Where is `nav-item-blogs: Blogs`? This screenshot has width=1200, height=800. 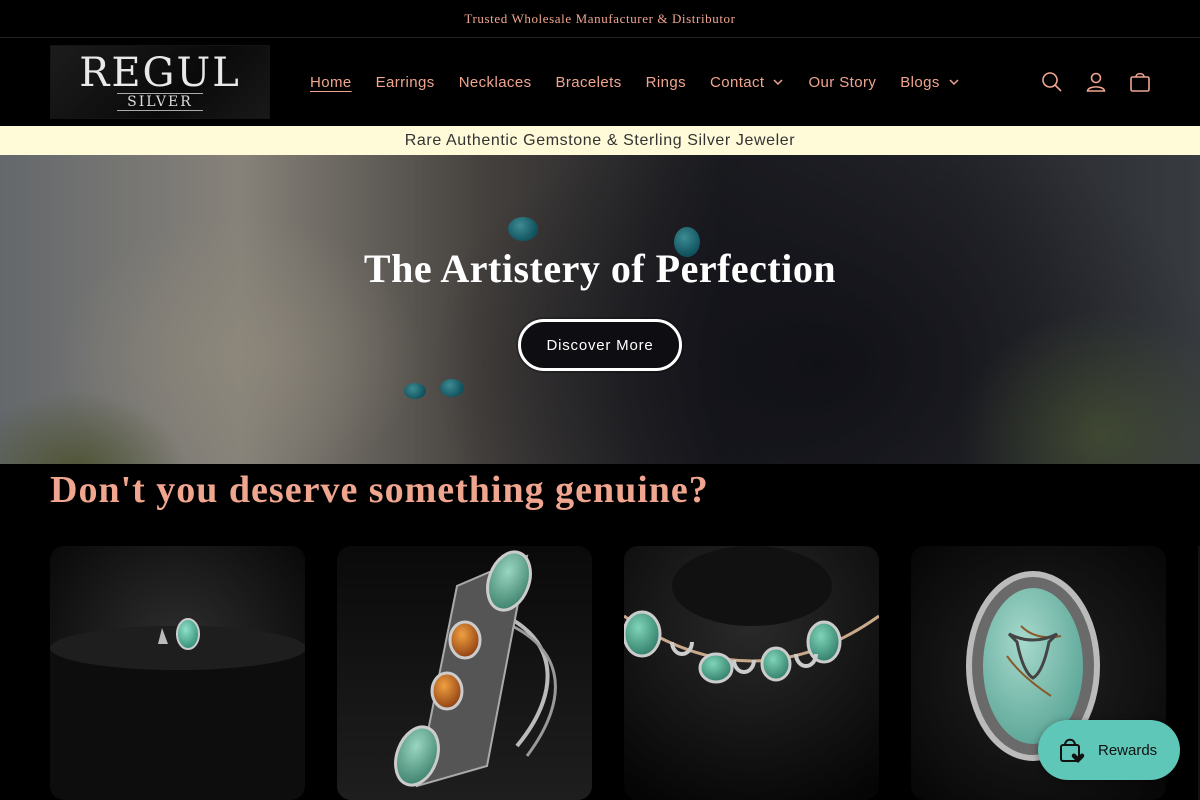
nav-item-blogs: Blogs is located at coordinates (930, 82).